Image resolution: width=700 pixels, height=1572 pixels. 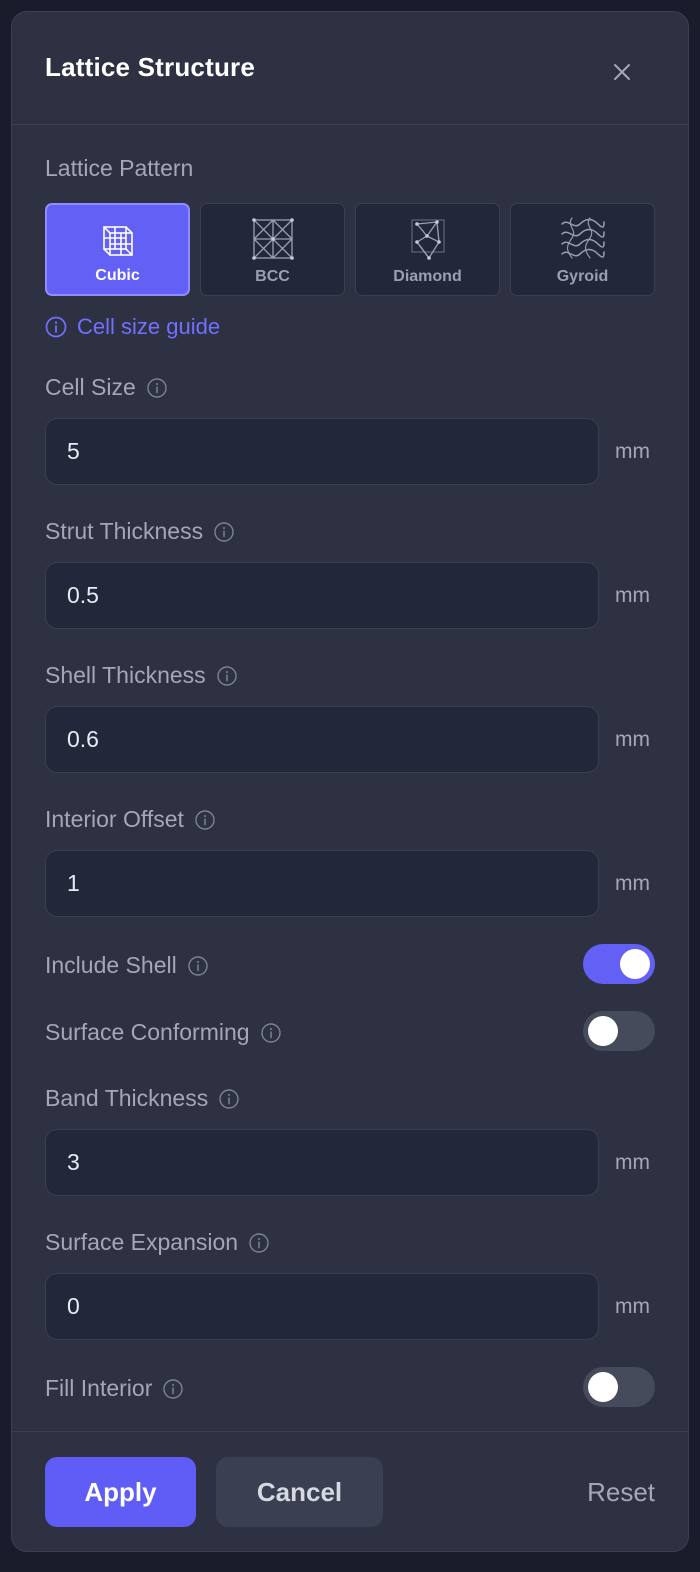 What do you see at coordinates (617, 1492) in the screenshot?
I see `reset-button: Reset` at bounding box center [617, 1492].